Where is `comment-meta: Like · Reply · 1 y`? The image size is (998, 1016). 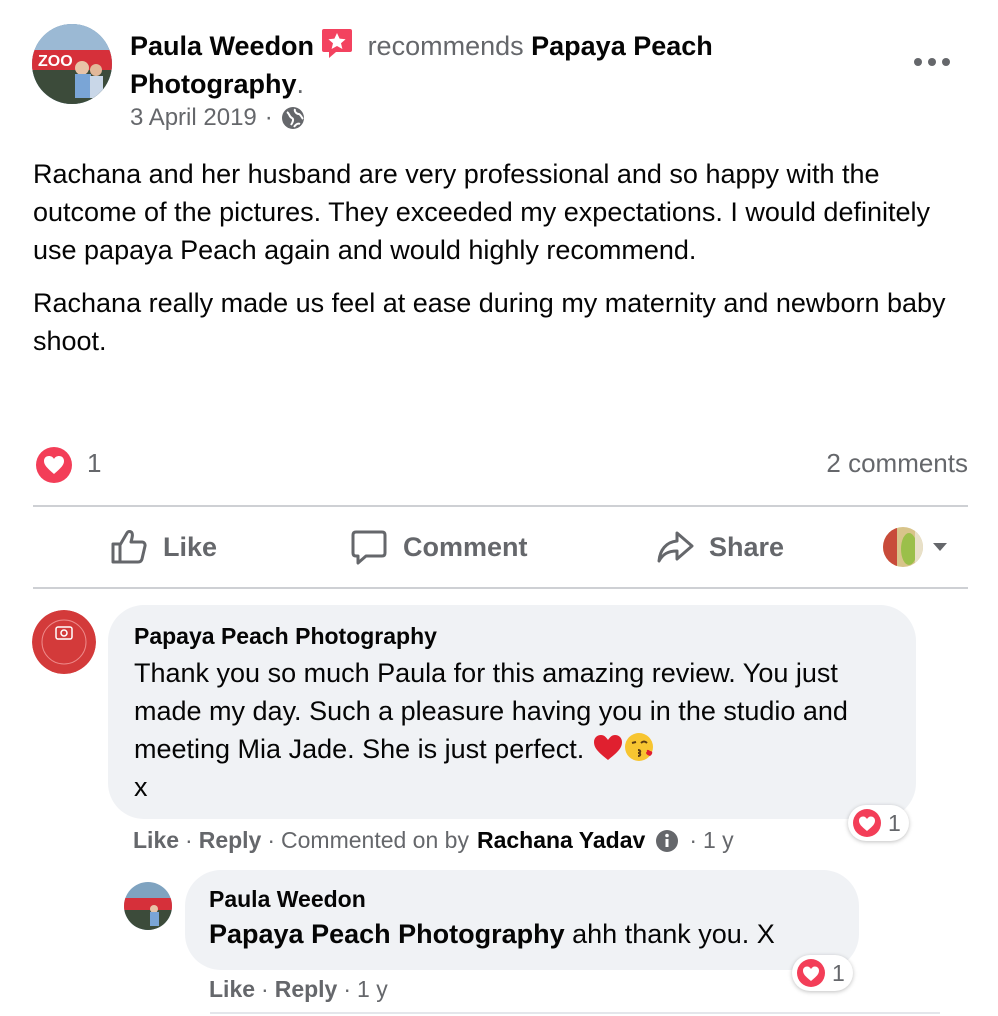 comment-meta: Like · Reply · 1 y is located at coordinates (298, 989).